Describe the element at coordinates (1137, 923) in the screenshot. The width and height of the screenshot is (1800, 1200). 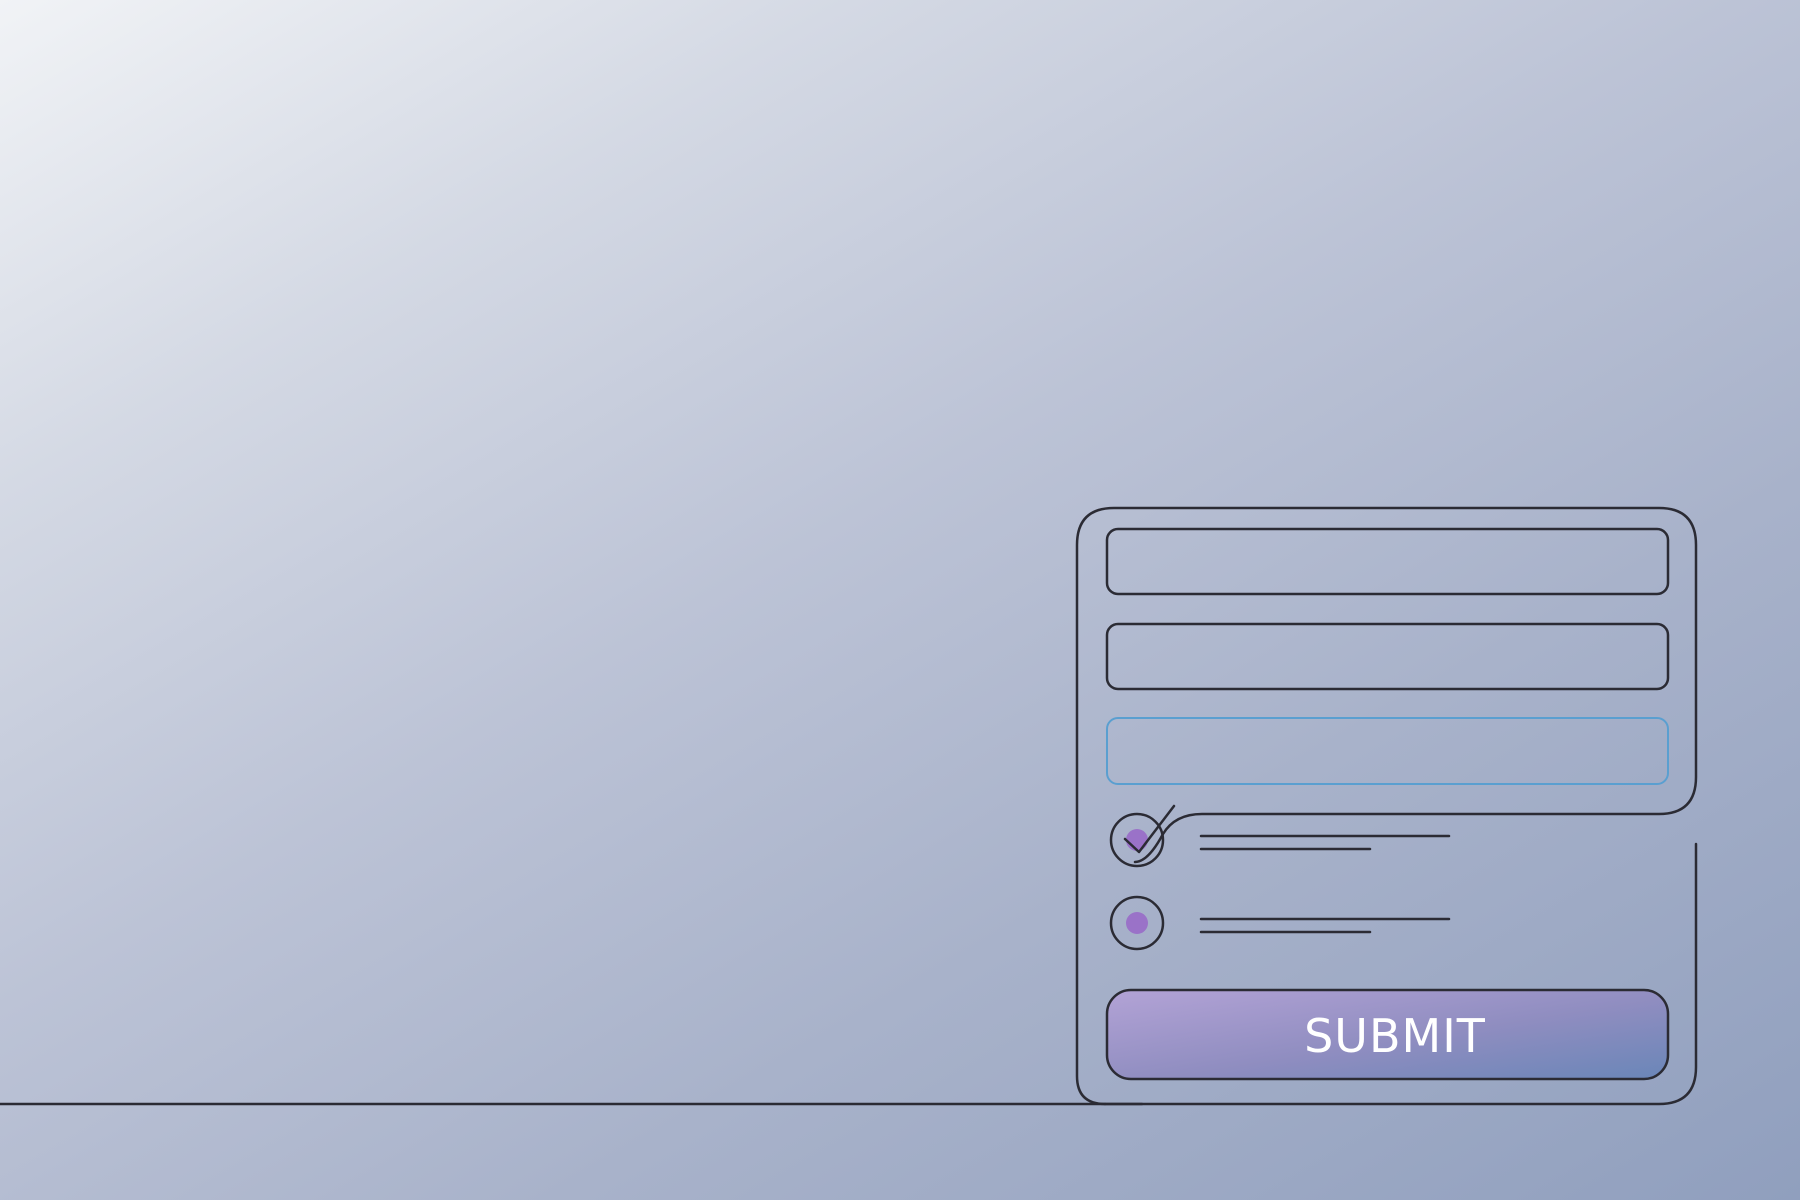
I see `option-2-radio` at that location.